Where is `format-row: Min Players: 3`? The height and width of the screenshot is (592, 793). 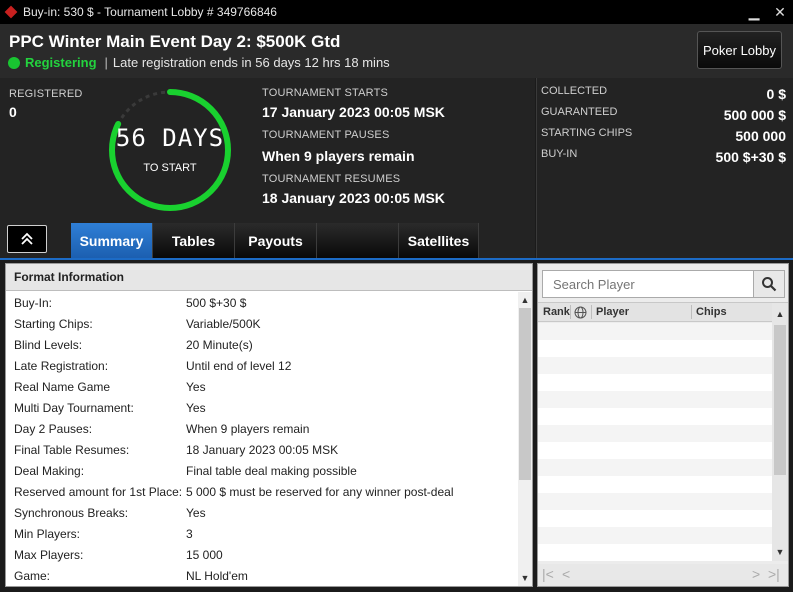 format-row: Min Players: 3 is located at coordinates (262, 533).